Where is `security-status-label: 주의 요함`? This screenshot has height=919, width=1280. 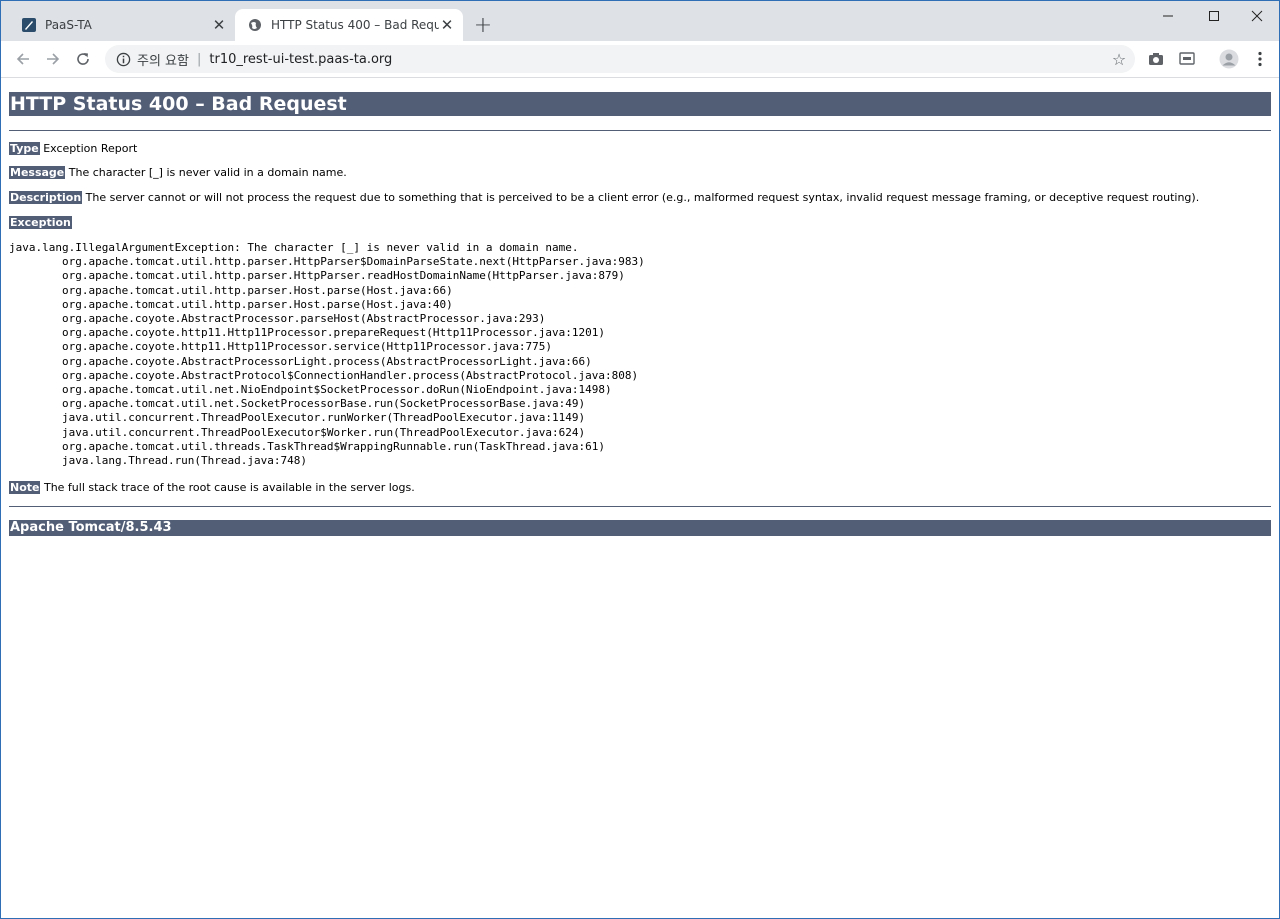 security-status-label: 주의 요함 is located at coordinates (163, 59).